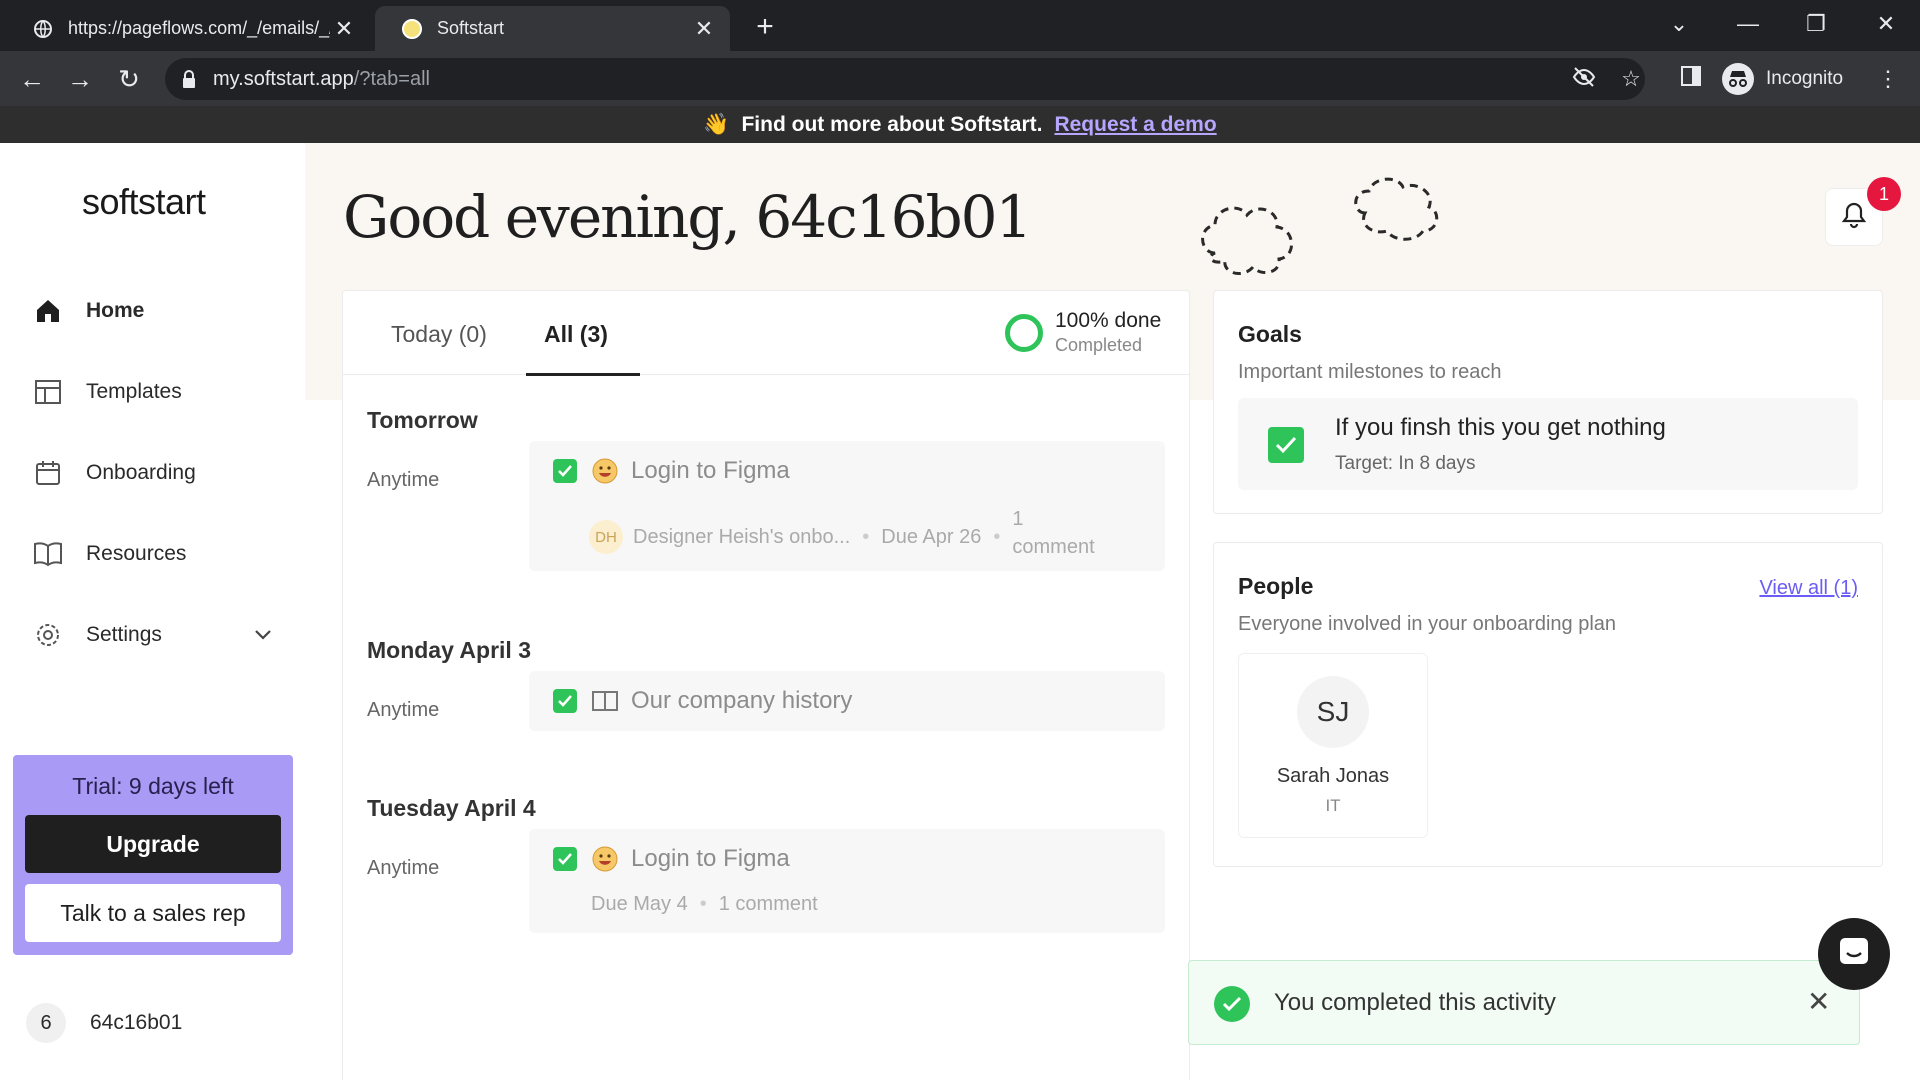 Image resolution: width=1920 pixels, height=1080 pixels. I want to click on chat-launcher-button, so click(1854, 954).